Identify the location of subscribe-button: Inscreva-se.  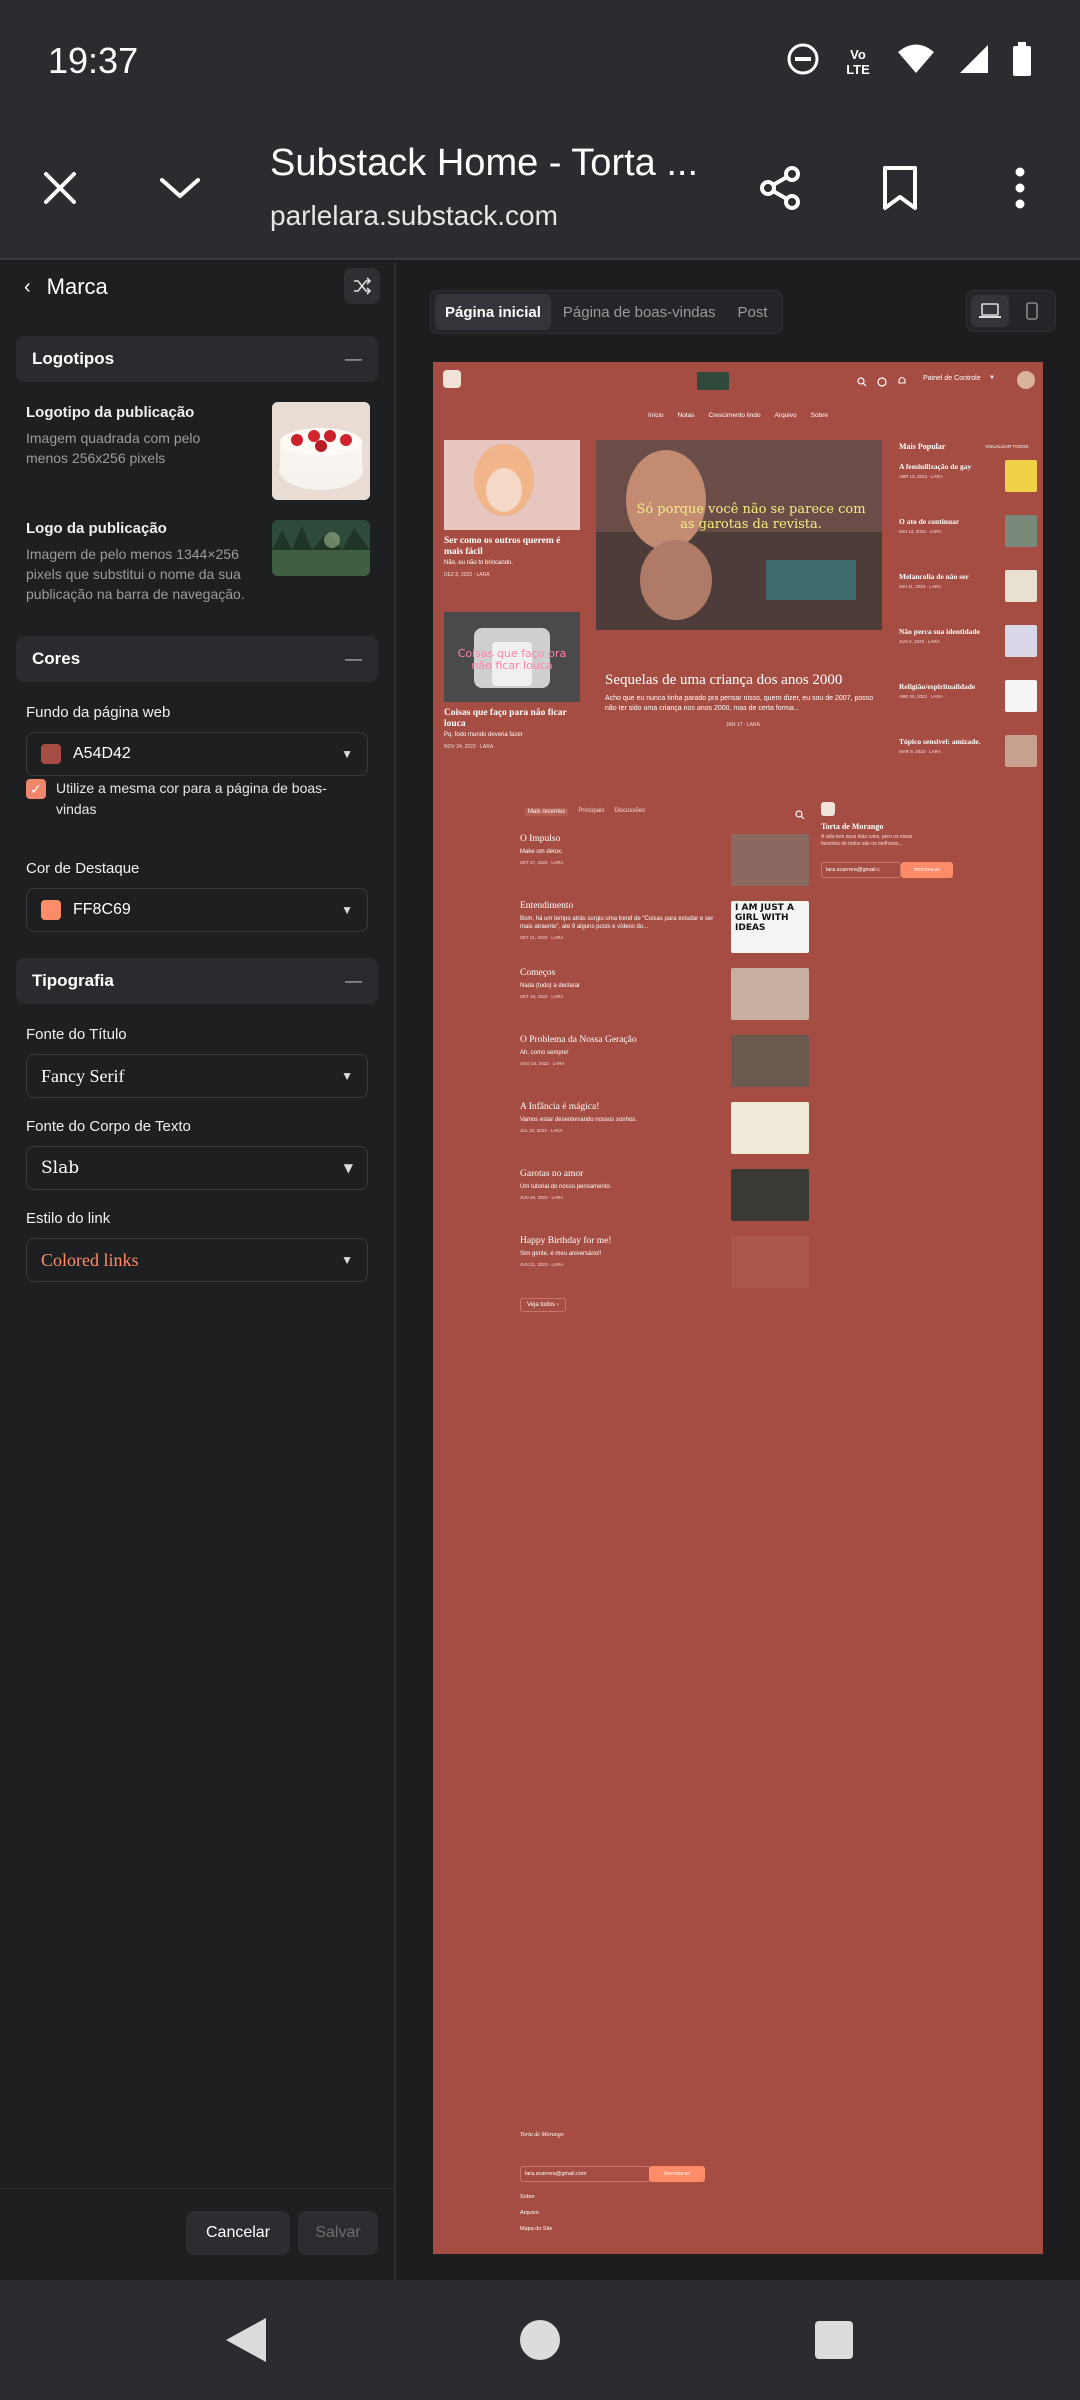
(927, 870).